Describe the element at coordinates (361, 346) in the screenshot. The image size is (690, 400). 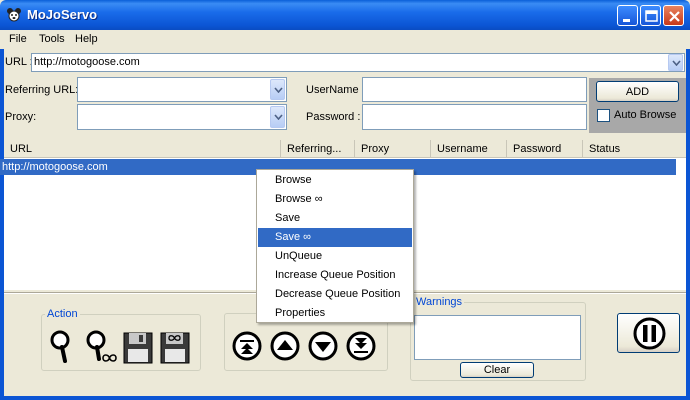
I see `move-bottom-icon` at that location.